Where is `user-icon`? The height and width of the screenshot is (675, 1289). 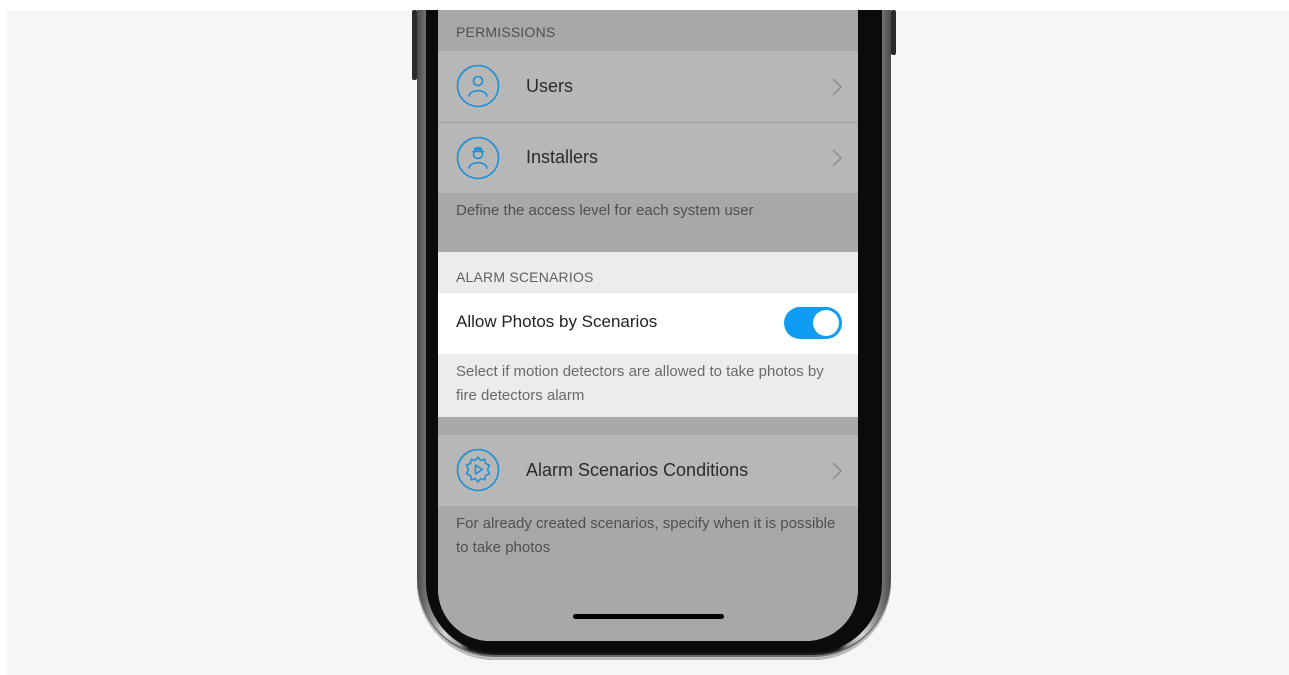
user-icon is located at coordinates (478, 86).